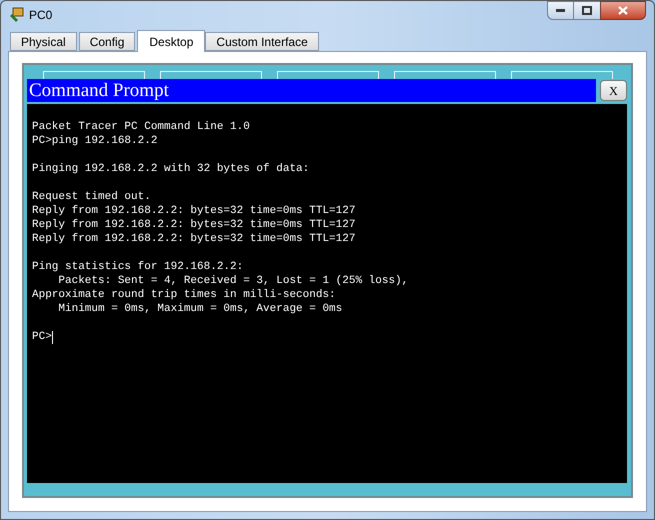 Image resolution: width=655 pixels, height=520 pixels. What do you see at coordinates (42, 337) in the screenshot?
I see `console-prompt: PC>` at bounding box center [42, 337].